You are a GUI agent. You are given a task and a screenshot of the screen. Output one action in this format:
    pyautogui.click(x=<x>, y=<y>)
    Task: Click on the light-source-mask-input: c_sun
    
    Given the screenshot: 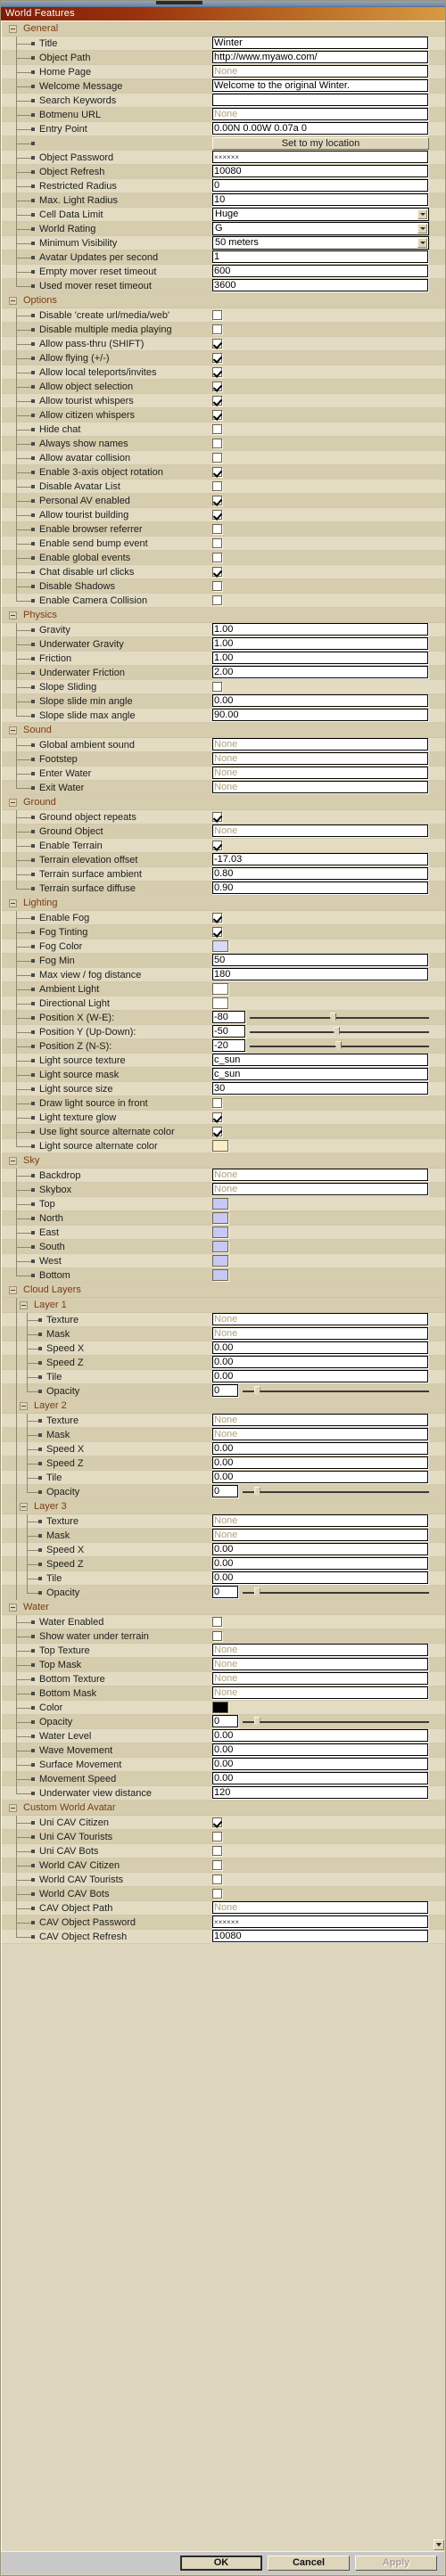 What is the action you would take?
    pyautogui.click(x=320, y=1074)
    